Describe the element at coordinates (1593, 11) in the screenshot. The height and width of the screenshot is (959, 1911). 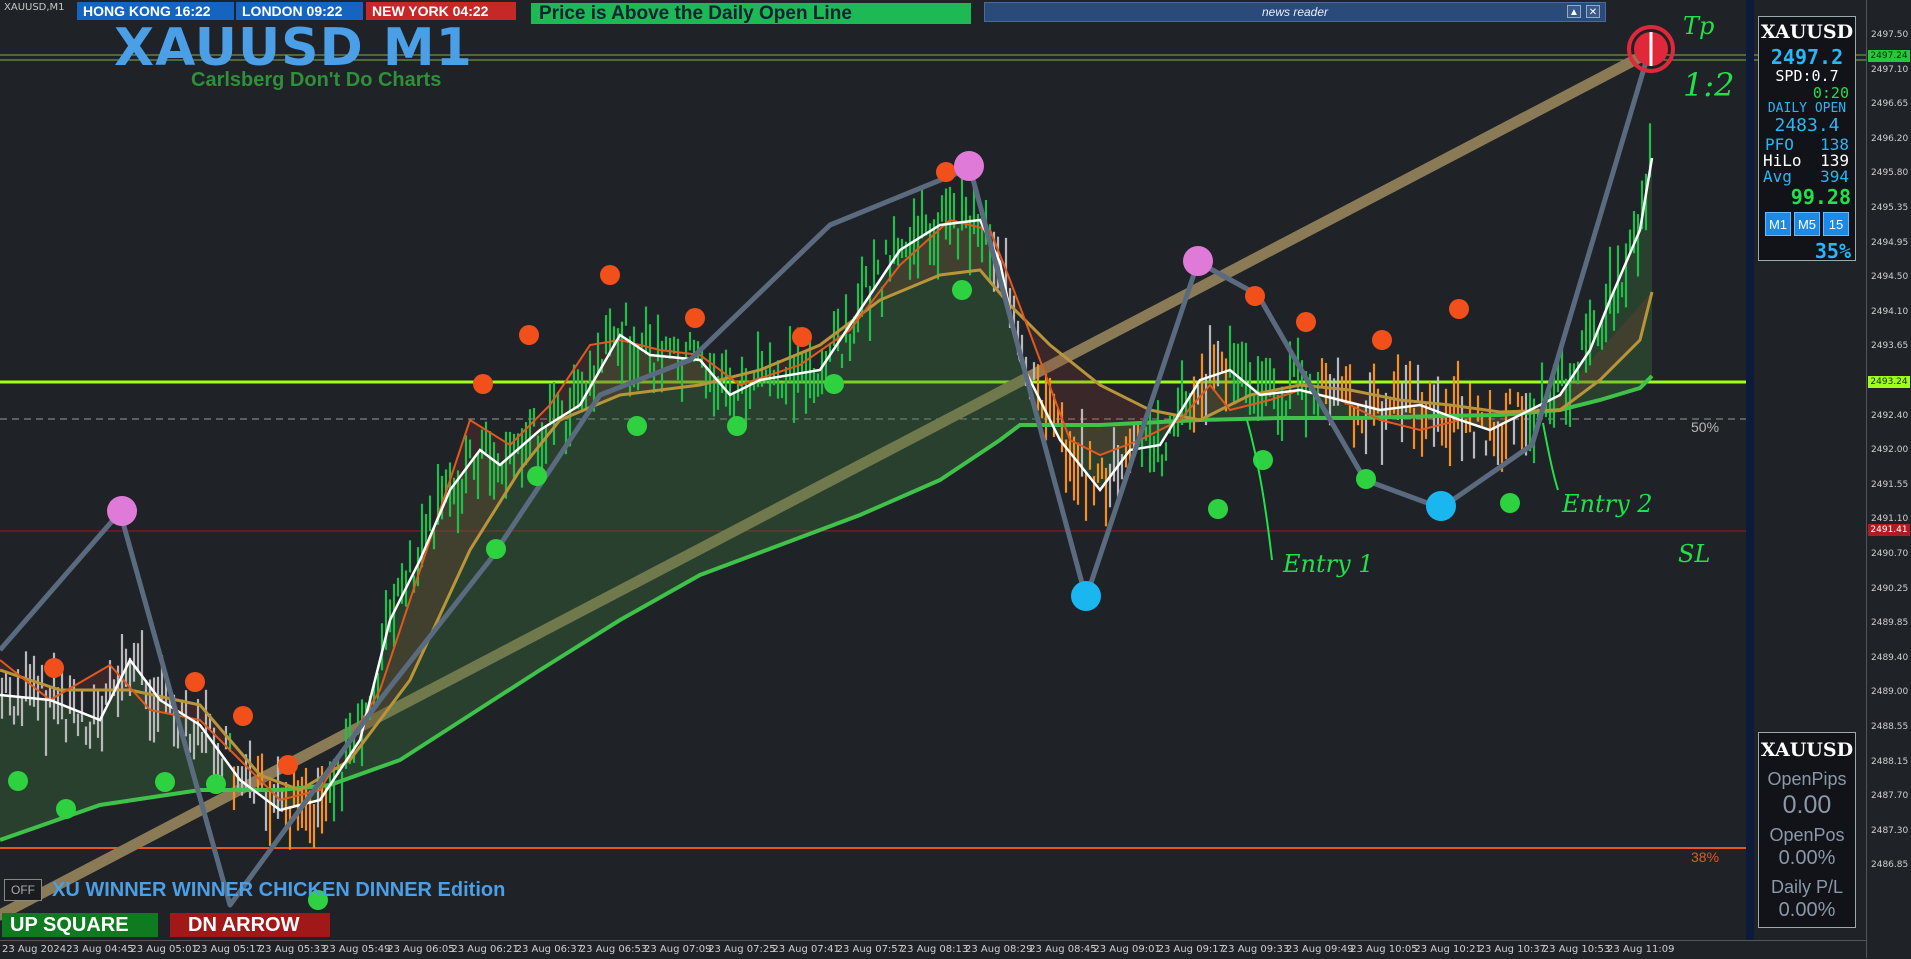
I see `close-icon: ✕` at that location.